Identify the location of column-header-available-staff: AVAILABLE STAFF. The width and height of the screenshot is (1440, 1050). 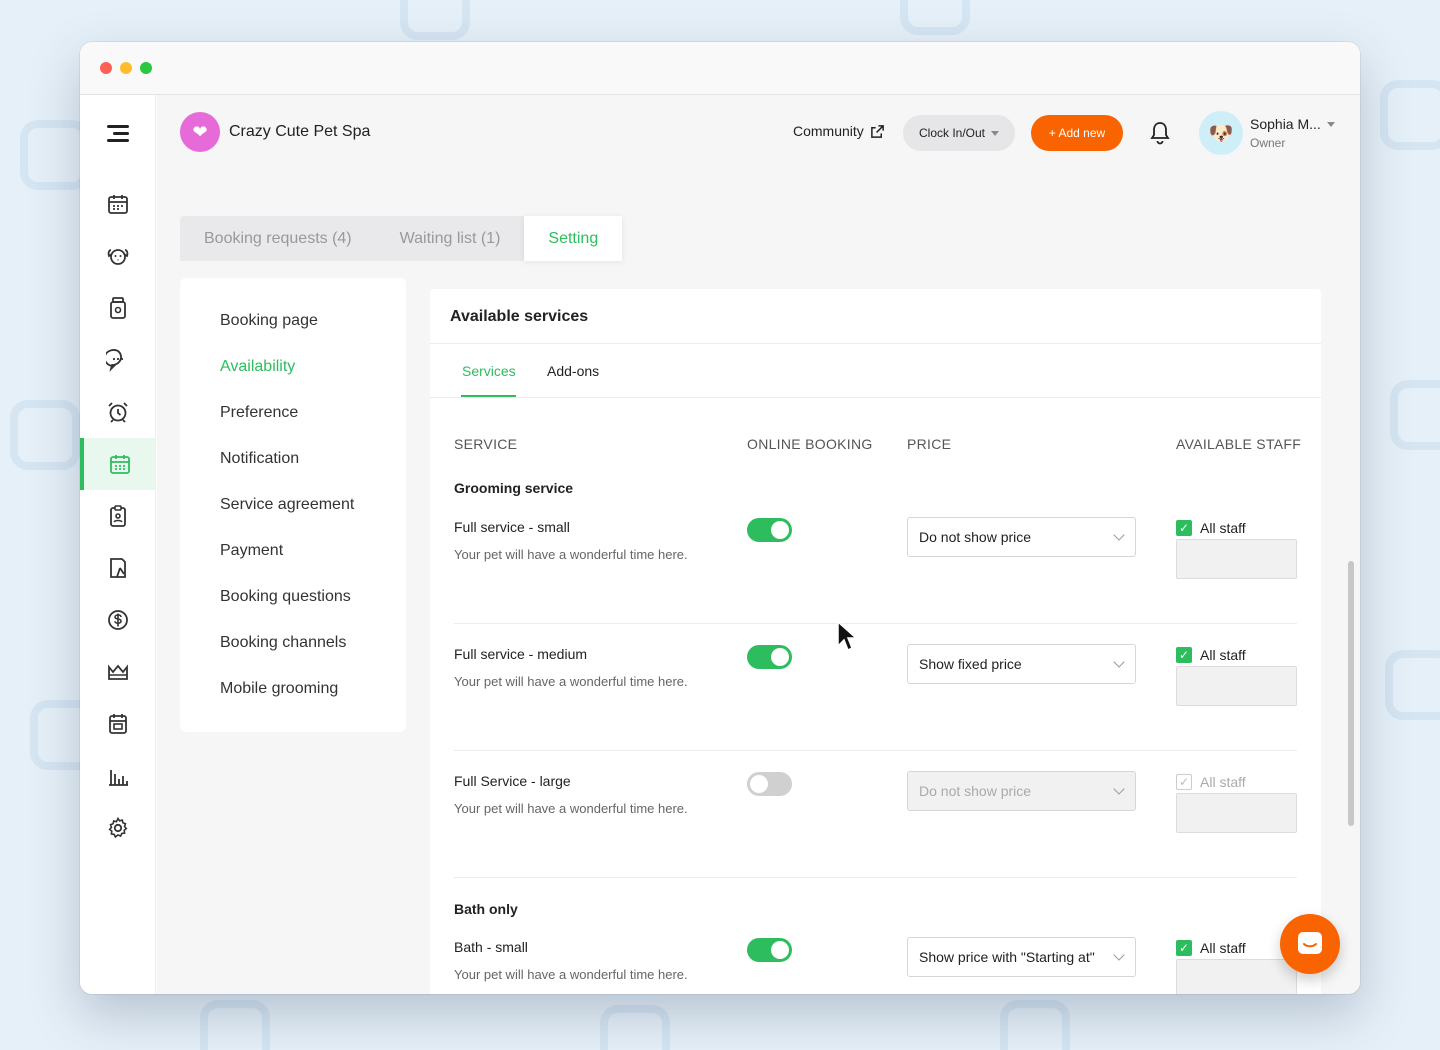
(1239, 444).